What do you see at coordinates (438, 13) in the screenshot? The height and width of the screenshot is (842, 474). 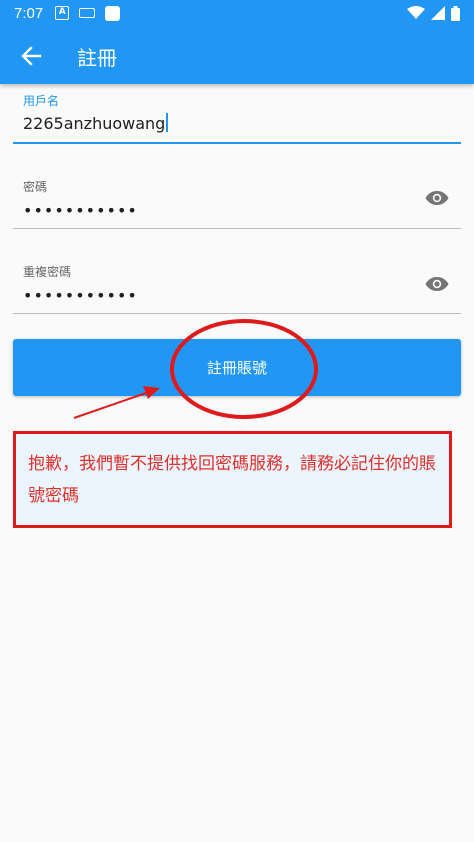 I see `signal-icon` at bounding box center [438, 13].